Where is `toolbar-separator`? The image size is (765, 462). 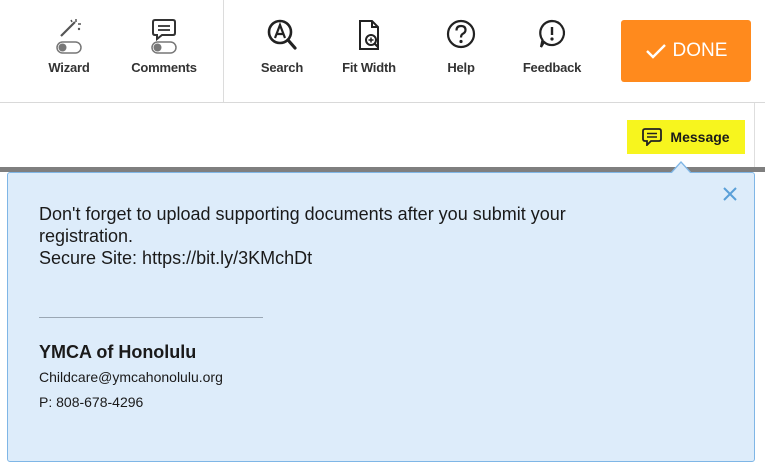 toolbar-separator is located at coordinates (223, 51).